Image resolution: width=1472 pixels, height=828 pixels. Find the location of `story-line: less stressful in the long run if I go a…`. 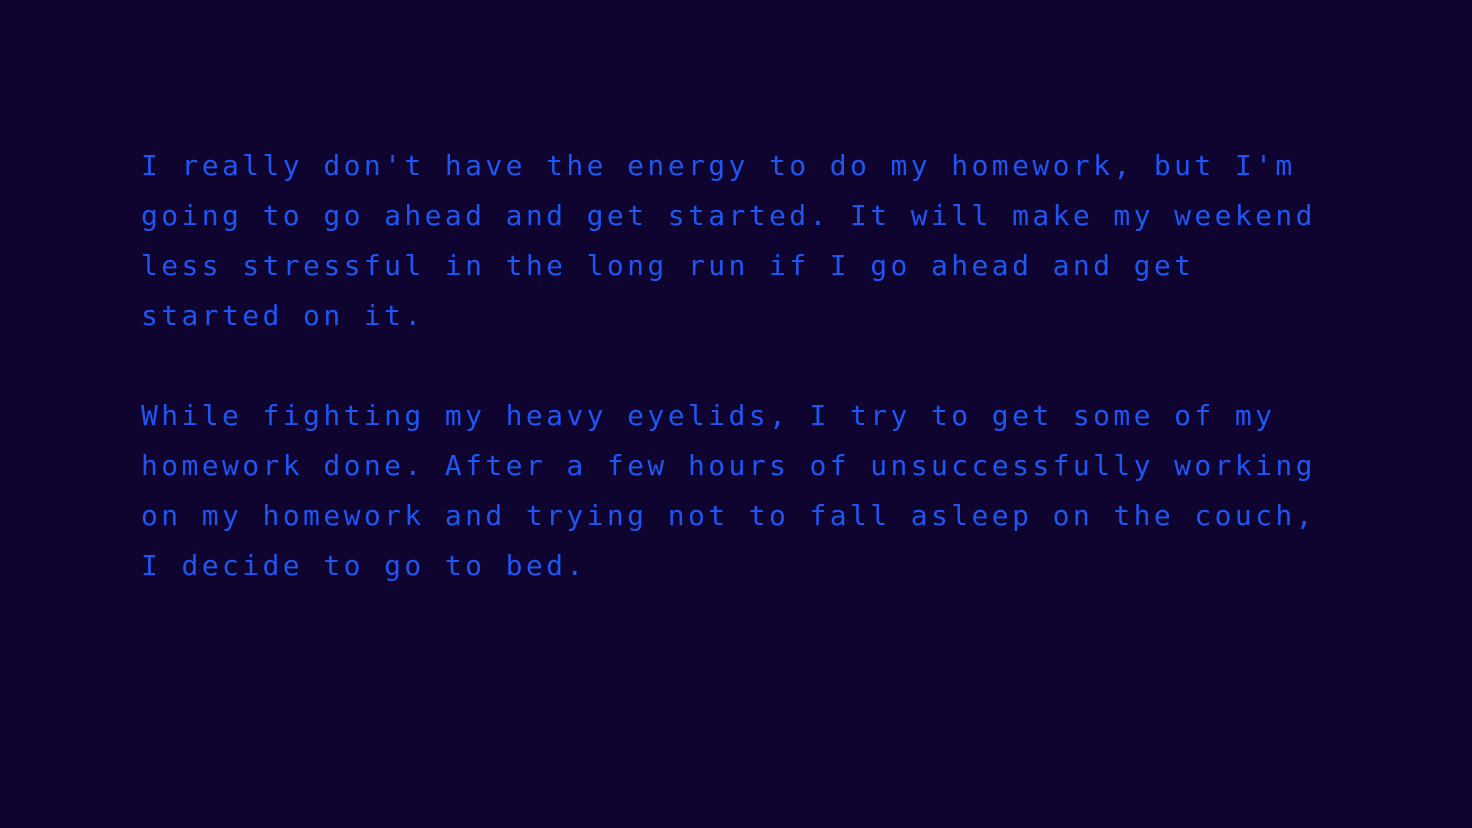

story-line: less stressful in the long run if I go a… is located at coordinates (668, 265).